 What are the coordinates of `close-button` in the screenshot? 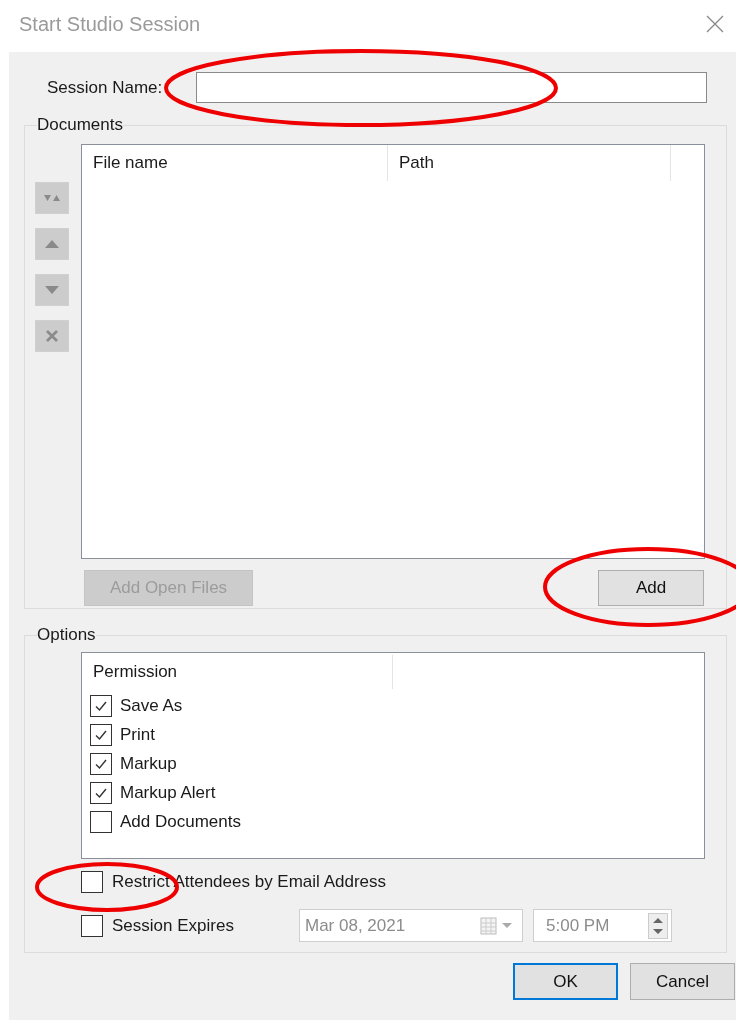 It's located at (715, 24).